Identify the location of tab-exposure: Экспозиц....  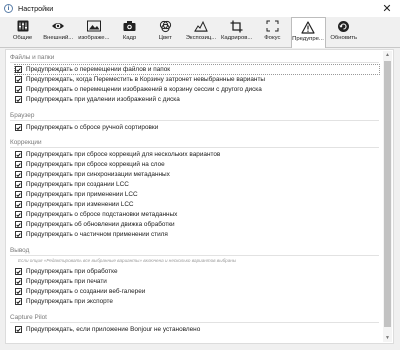
(200, 32).